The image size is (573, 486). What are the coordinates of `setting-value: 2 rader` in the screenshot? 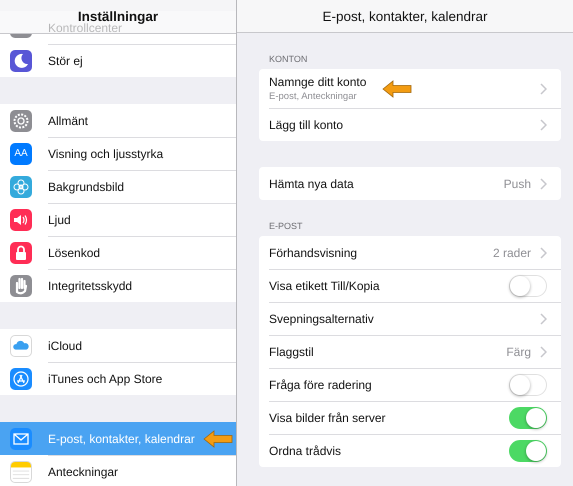 It's located at (511, 253).